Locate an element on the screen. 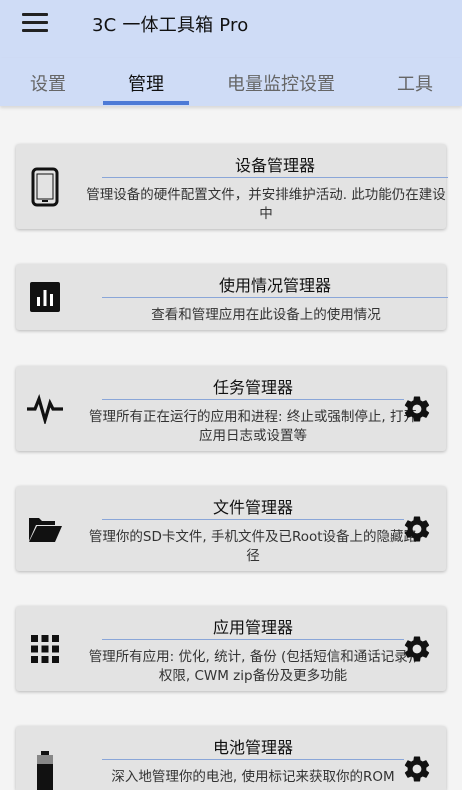 This screenshot has height=790, width=462. card-title: 文件管理器 is located at coordinates (252, 507).